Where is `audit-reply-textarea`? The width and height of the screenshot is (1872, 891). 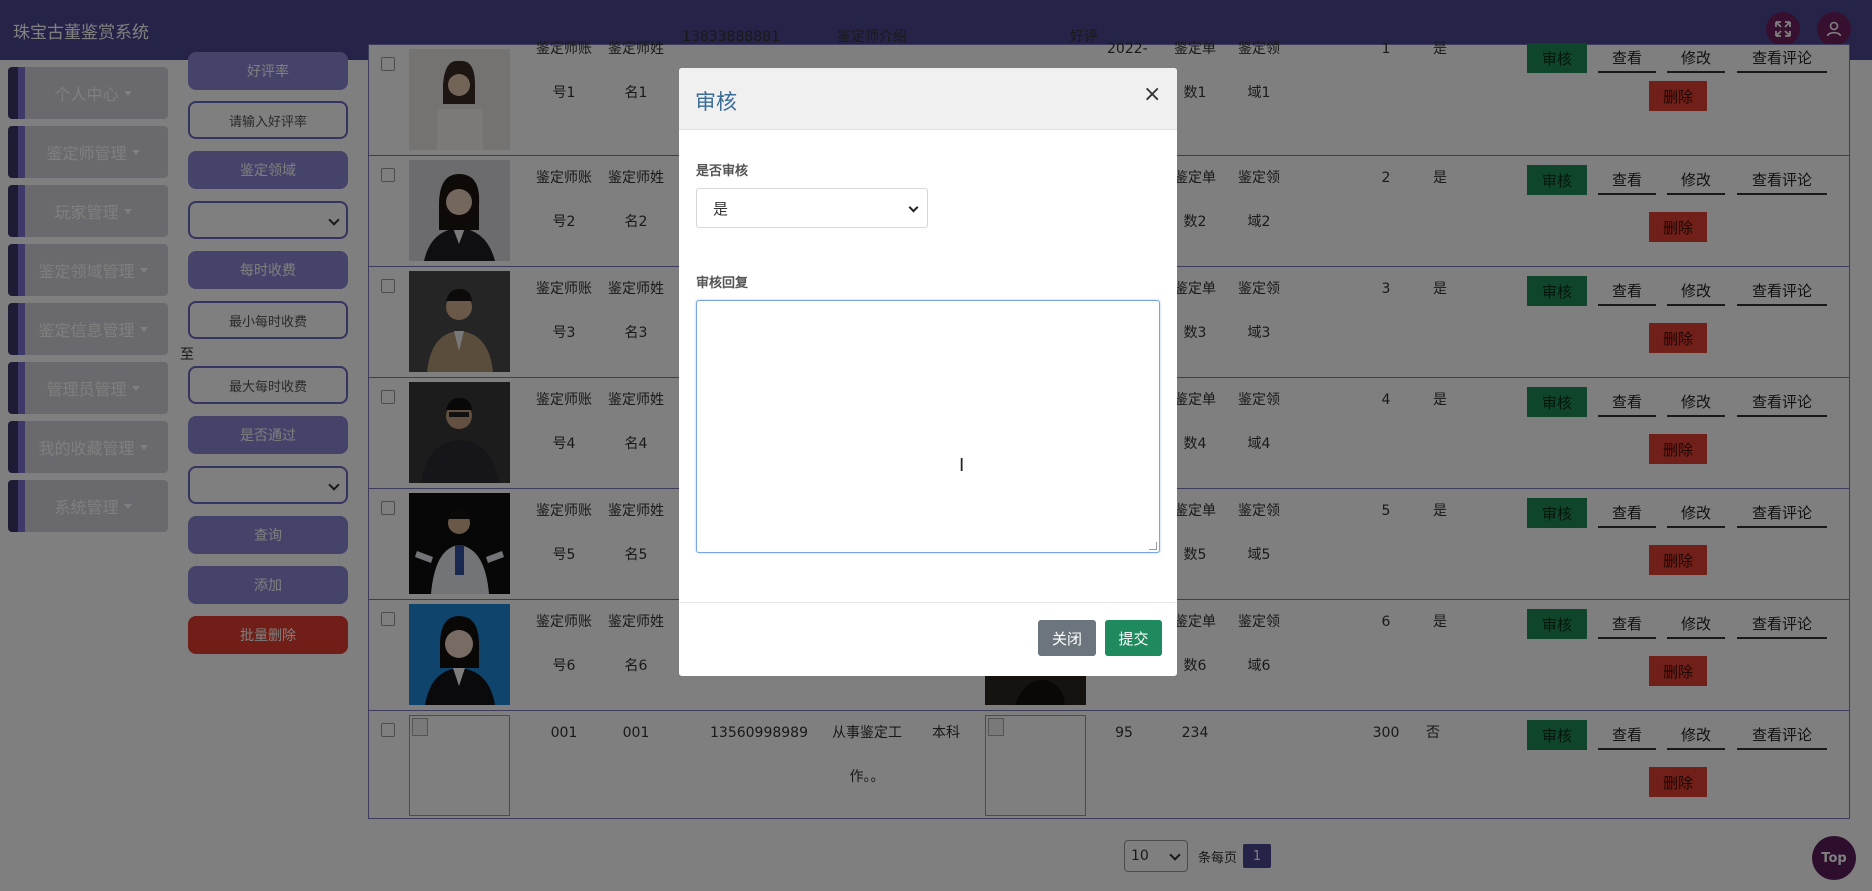
audit-reply-textarea is located at coordinates (928, 426).